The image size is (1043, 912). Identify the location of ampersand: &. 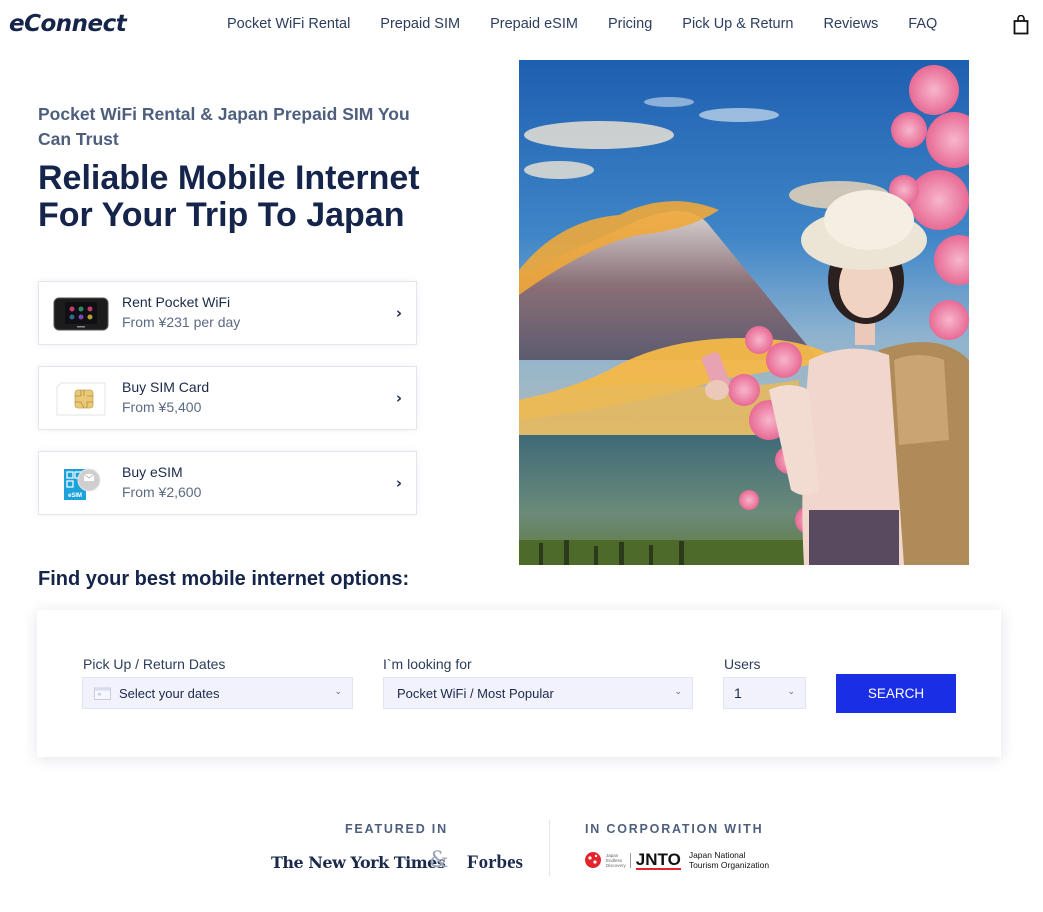
(439, 860).